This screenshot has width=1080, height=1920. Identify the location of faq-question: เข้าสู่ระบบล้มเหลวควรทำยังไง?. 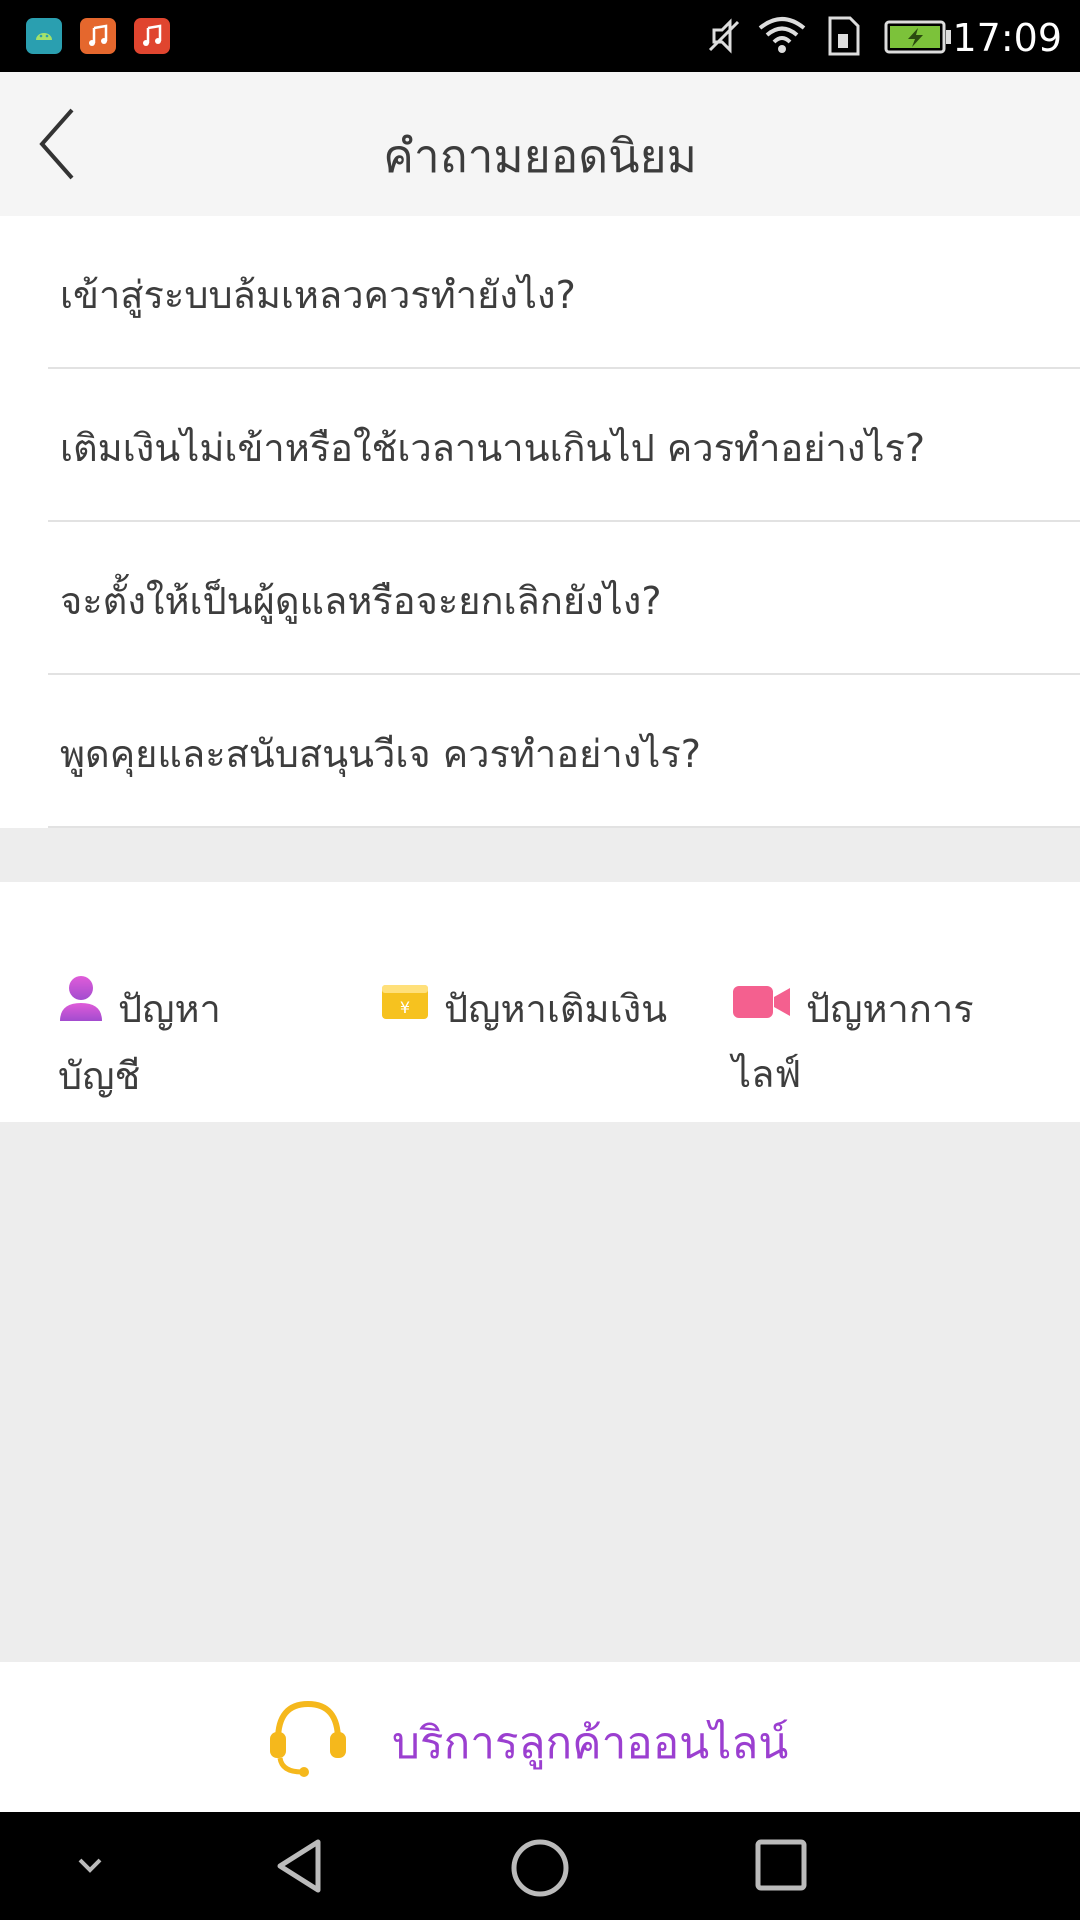
(318, 295).